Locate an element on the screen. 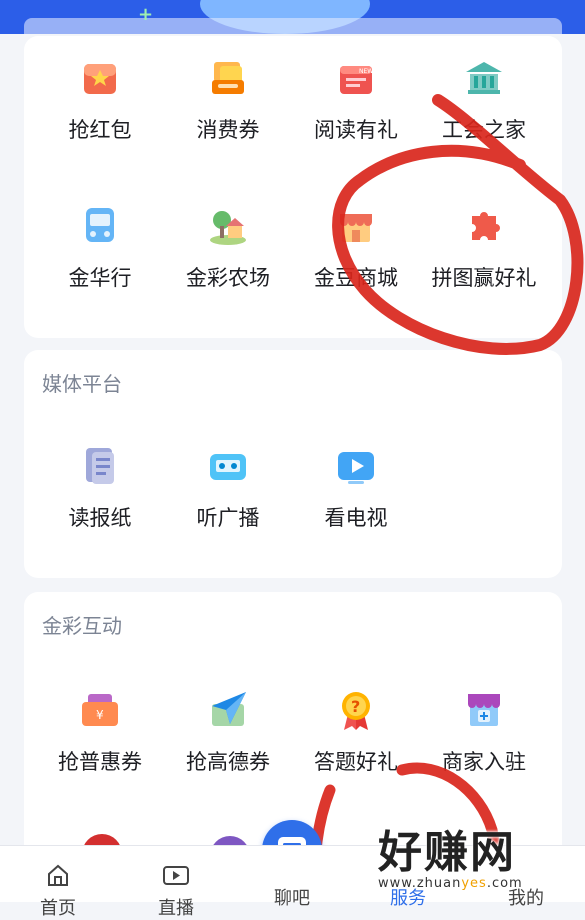  nav-home: 首页 is located at coordinates (58, 891).